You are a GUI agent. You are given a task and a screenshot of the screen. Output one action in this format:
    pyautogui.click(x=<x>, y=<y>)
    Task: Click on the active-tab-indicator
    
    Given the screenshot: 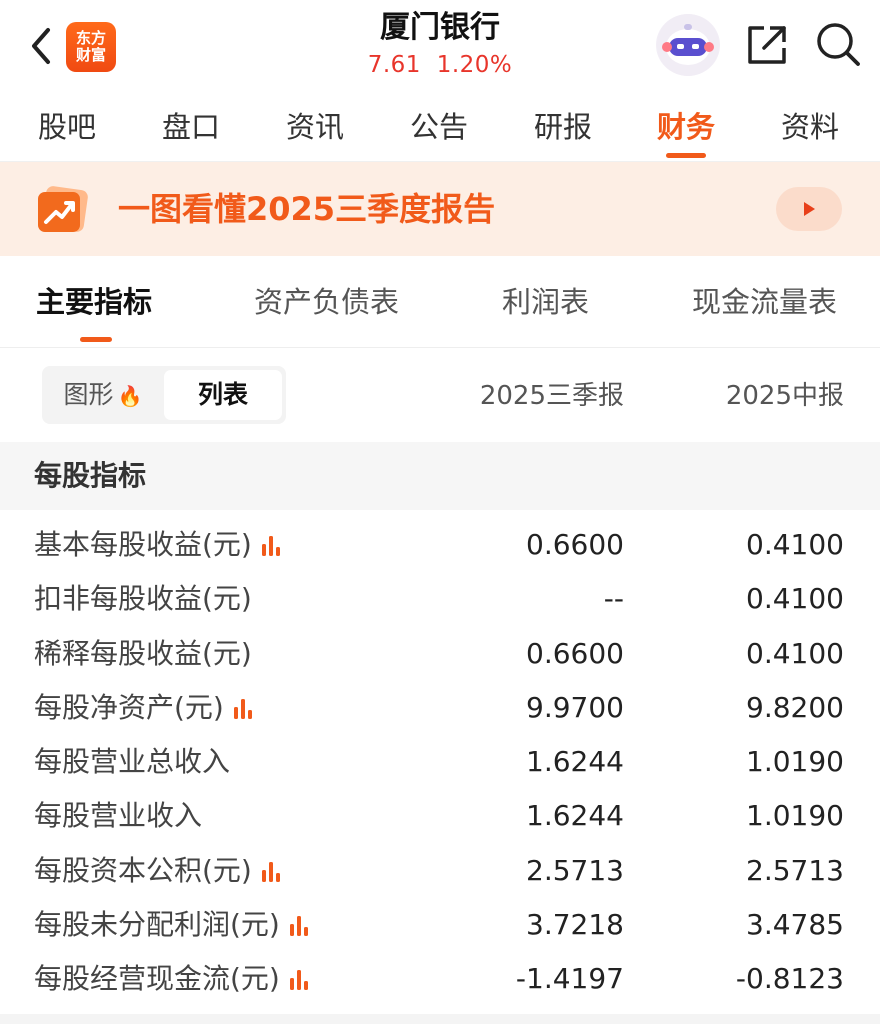 What is the action you would take?
    pyautogui.click(x=686, y=155)
    